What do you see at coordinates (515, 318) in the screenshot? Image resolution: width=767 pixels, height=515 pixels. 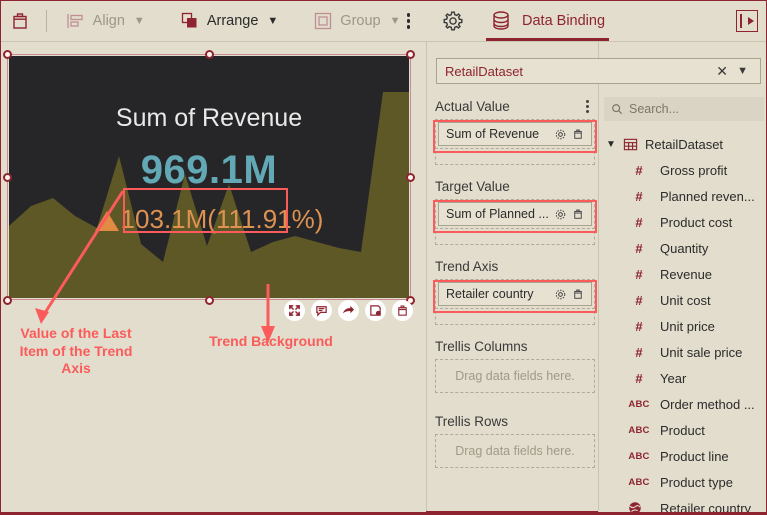 I see `pill-empty-trend-axis` at bounding box center [515, 318].